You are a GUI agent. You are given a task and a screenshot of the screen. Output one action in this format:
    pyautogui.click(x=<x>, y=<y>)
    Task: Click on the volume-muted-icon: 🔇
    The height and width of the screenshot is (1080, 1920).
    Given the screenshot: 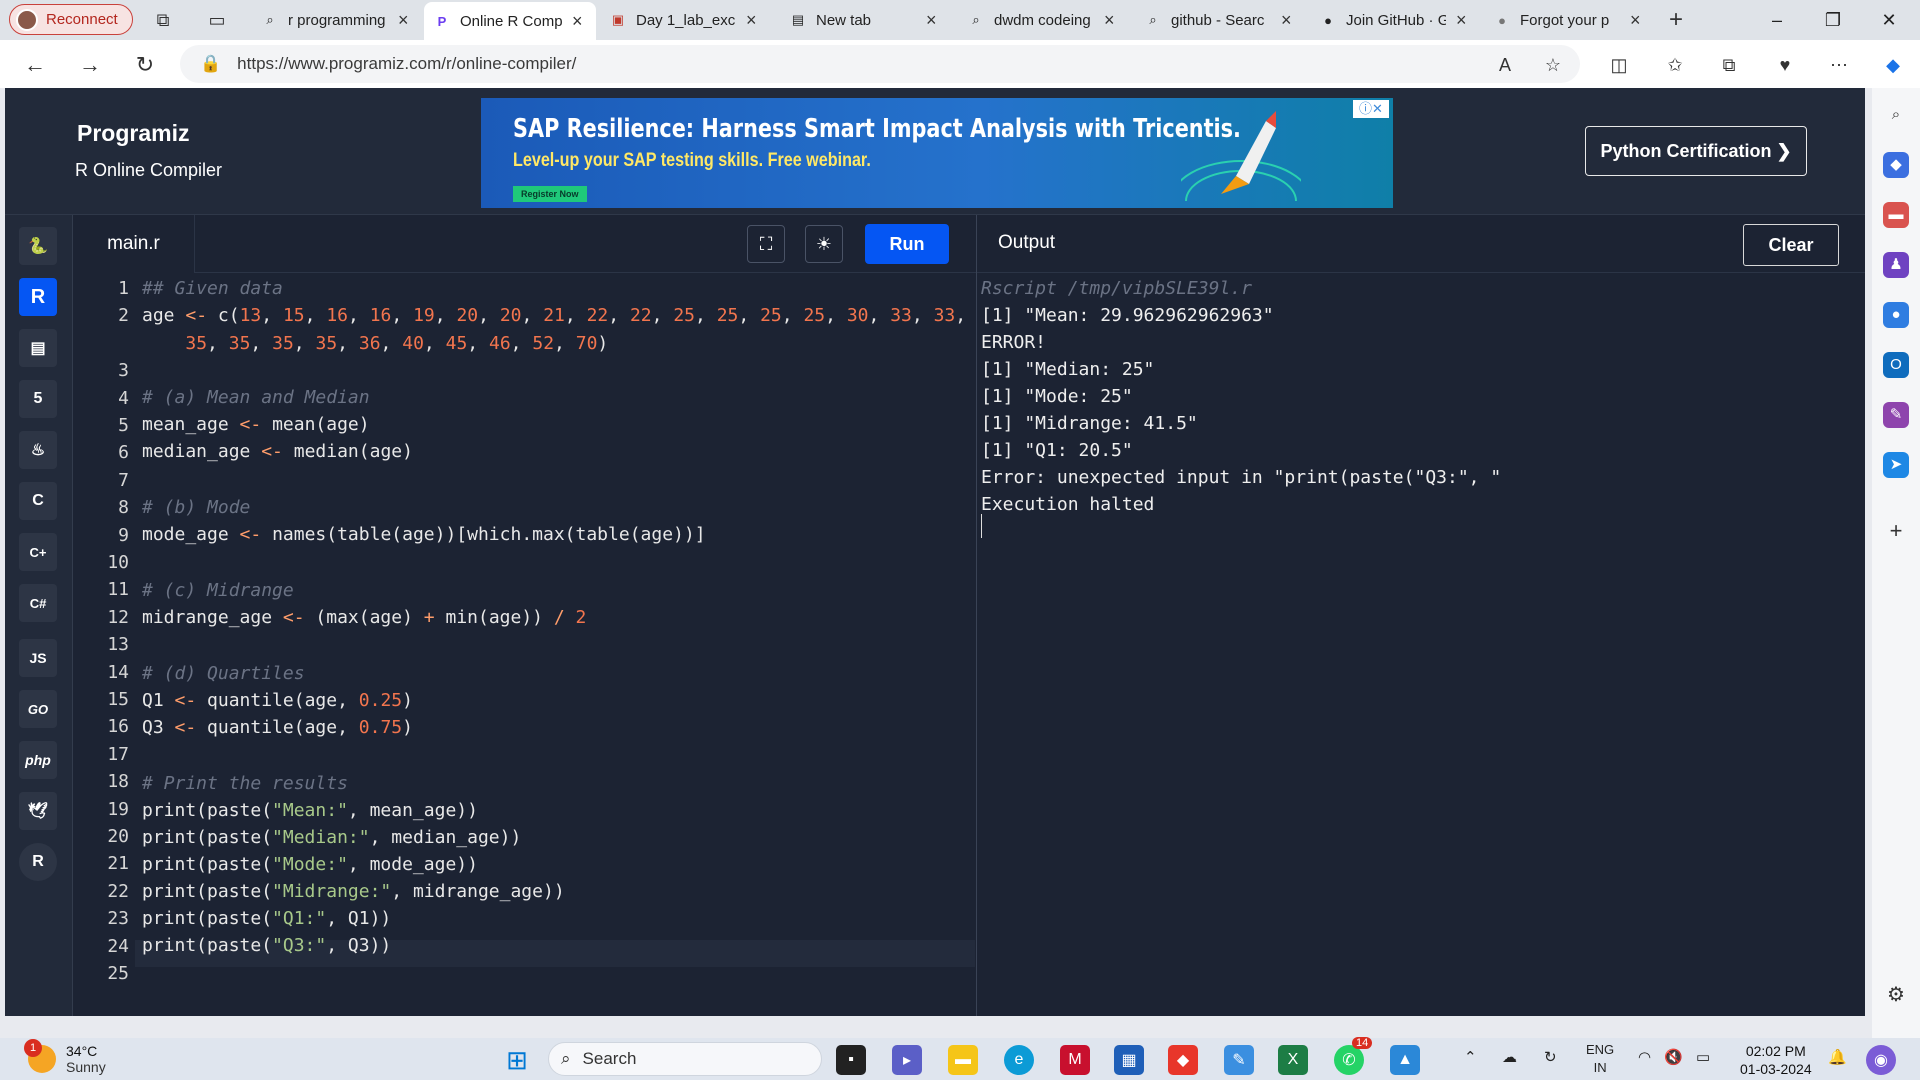 What is the action you would take?
    pyautogui.click(x=1673, y=1057)
    